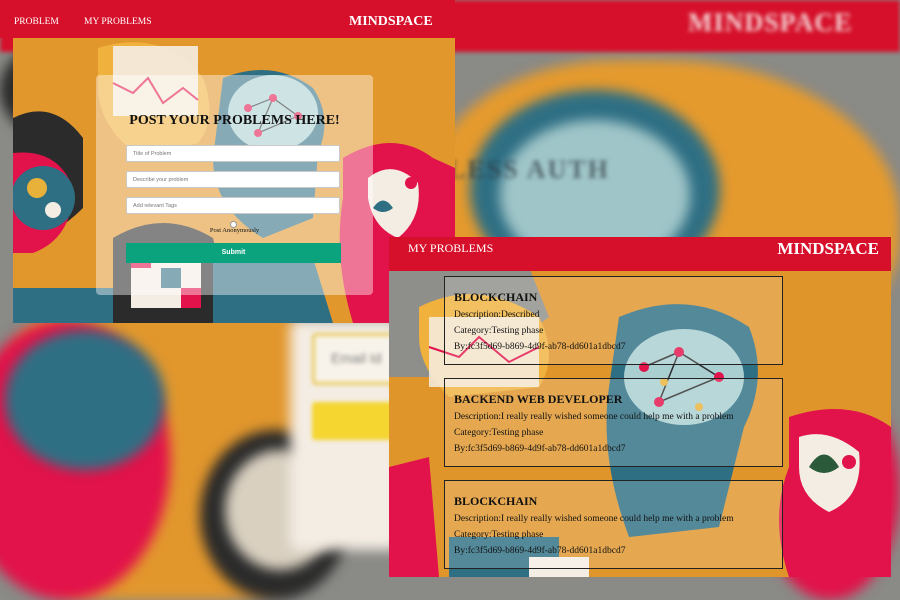 This screenshot has width=900, height=600. Describe the element at coordinates (497, 315) in the screenshot. I see `problem-description: Description:Described` at that location.